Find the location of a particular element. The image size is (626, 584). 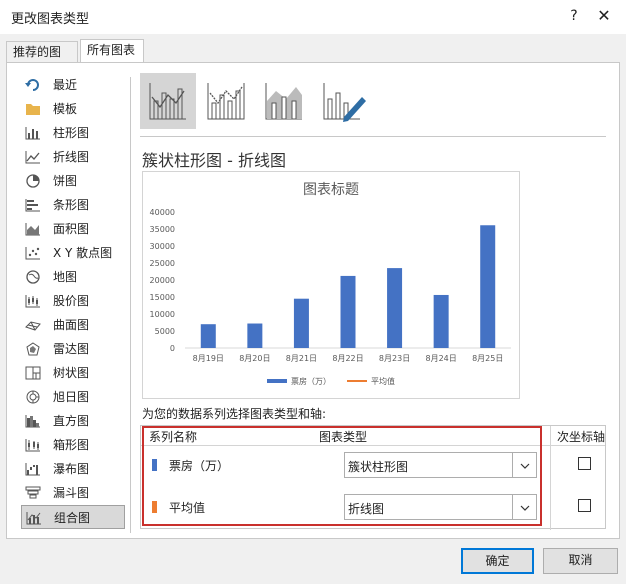

sidebar-item-label: 树状图 is located at coordinates (71, 373).